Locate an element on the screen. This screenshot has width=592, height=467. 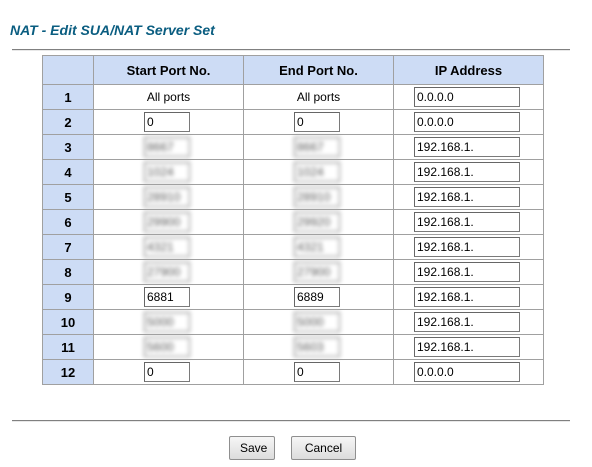
header-ip-address: IP Address is located at coordinates (468, 70).